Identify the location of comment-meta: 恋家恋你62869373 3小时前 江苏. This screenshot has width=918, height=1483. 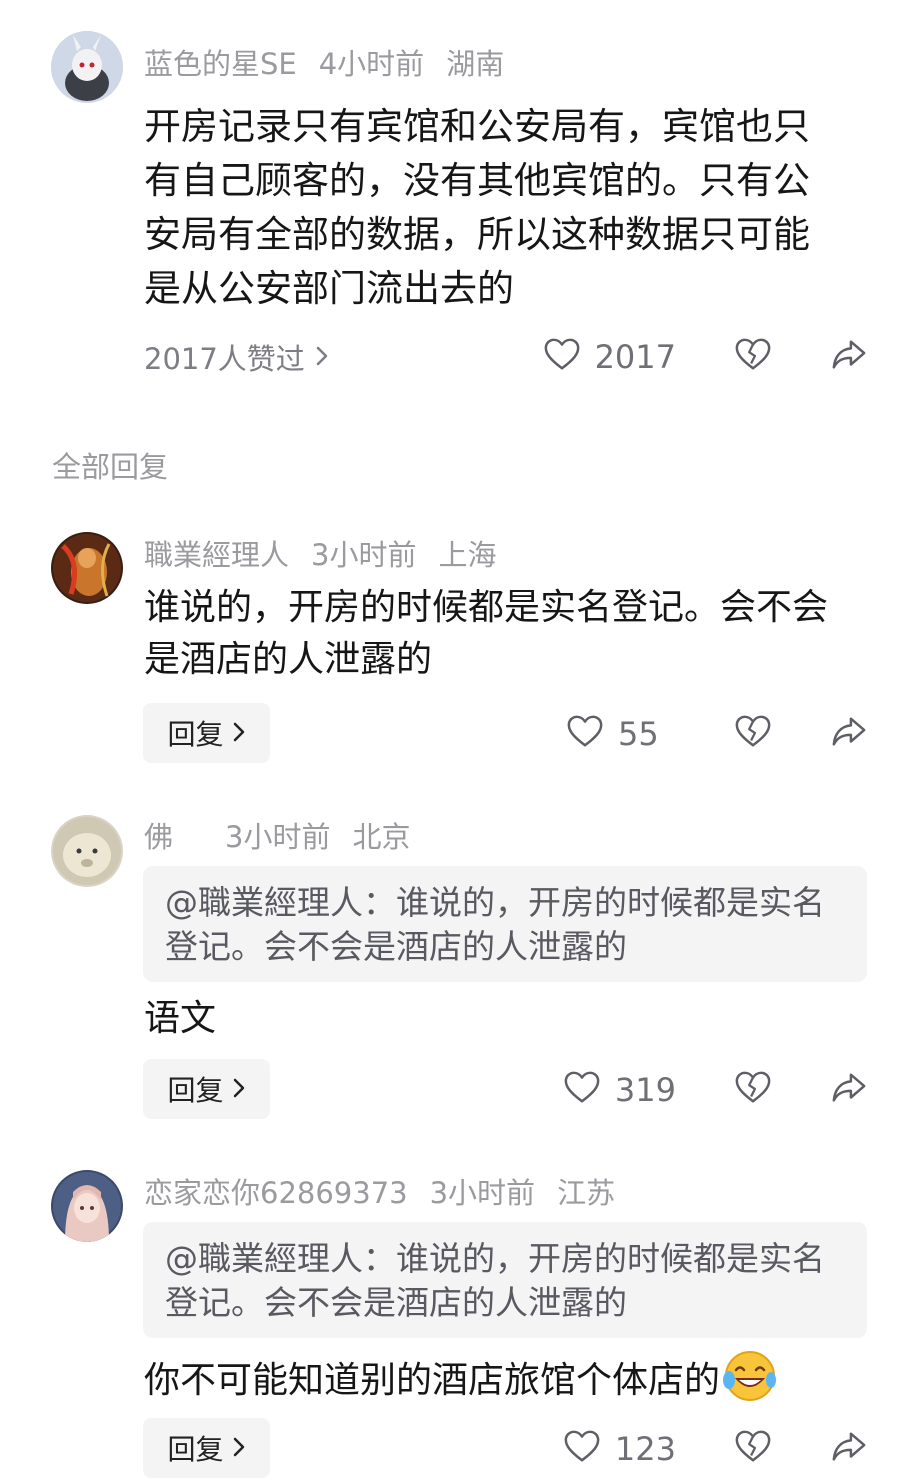
(380, 1191).